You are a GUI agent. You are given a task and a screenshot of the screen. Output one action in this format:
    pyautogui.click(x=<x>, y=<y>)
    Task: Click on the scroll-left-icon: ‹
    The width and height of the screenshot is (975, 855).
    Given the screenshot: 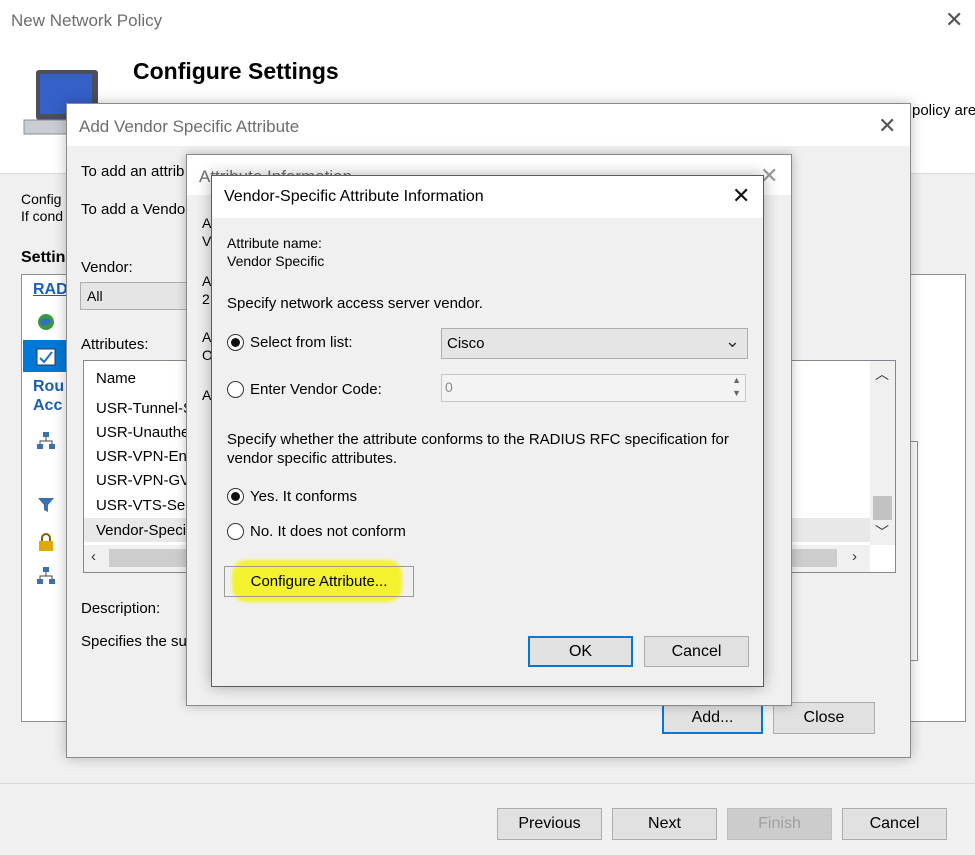 What is the action you would take?
    pyautogui.click(x=93, y=556)
    